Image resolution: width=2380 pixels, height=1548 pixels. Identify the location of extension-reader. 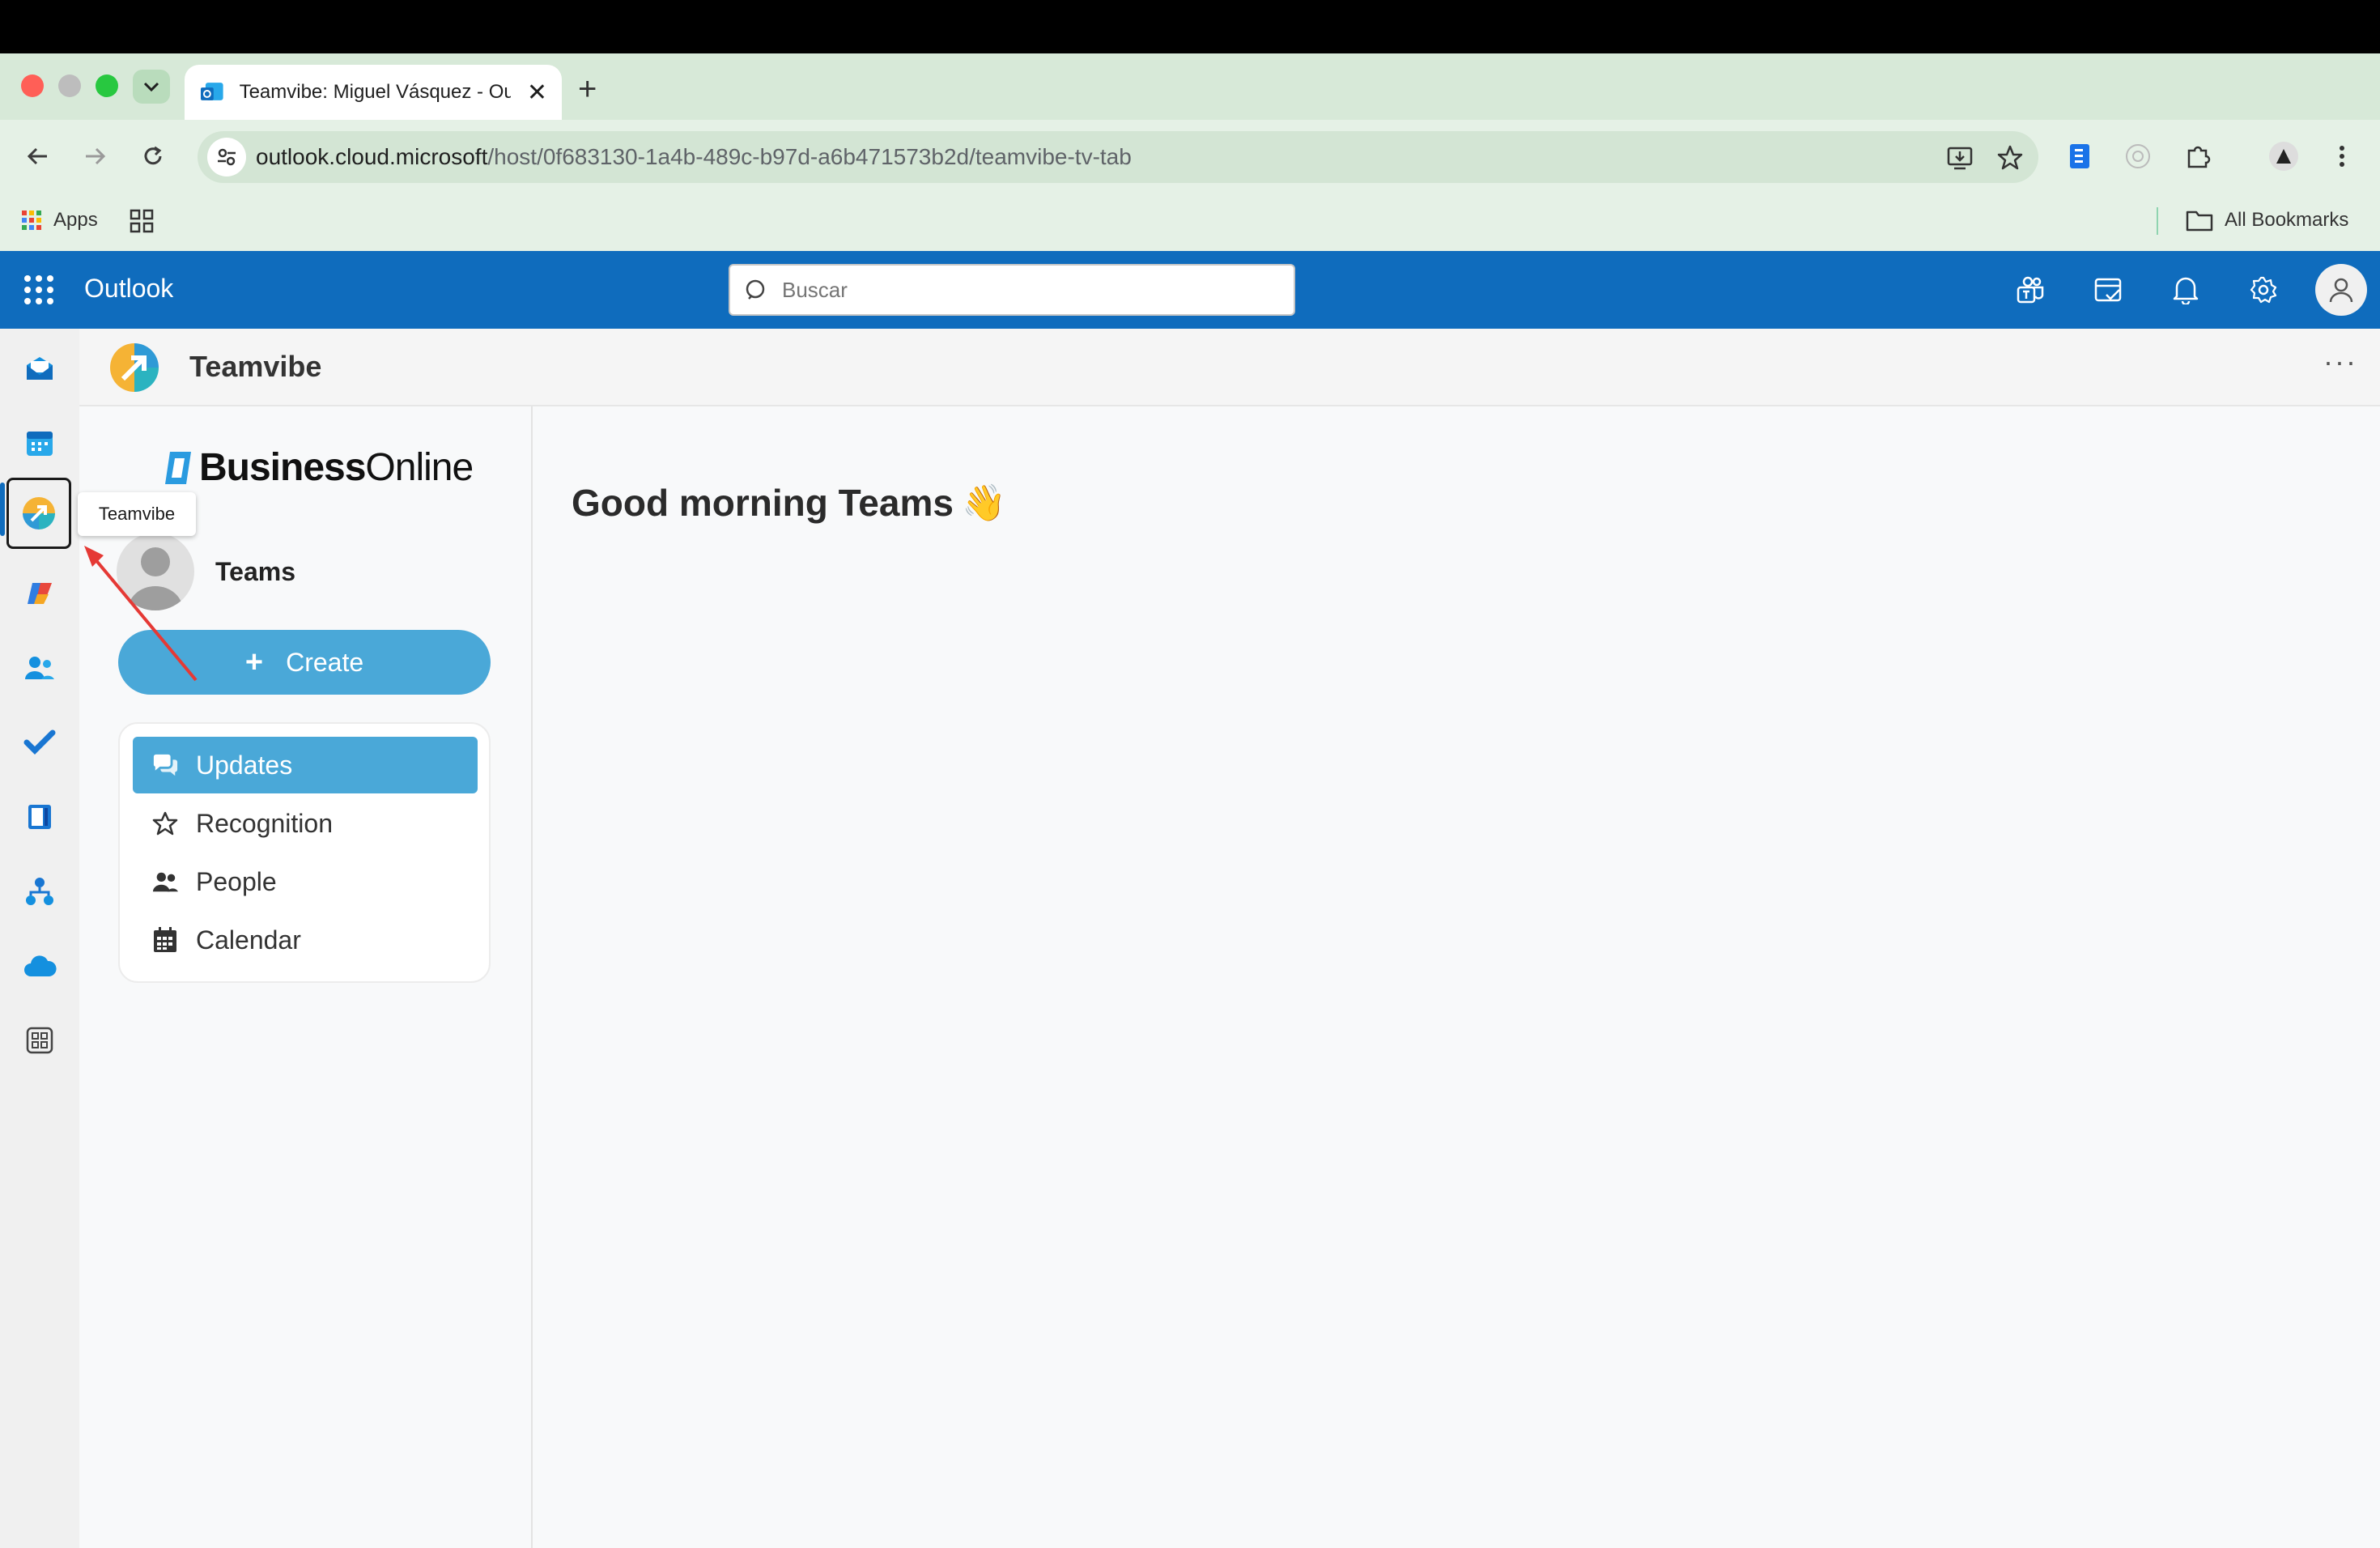
(2079, 157).